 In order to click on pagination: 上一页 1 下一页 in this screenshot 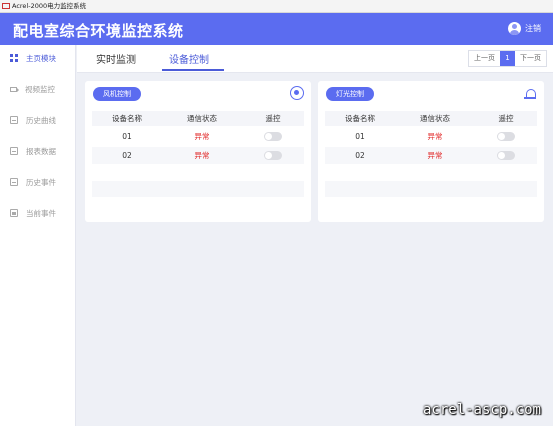, I will do `click(507, 58)`.